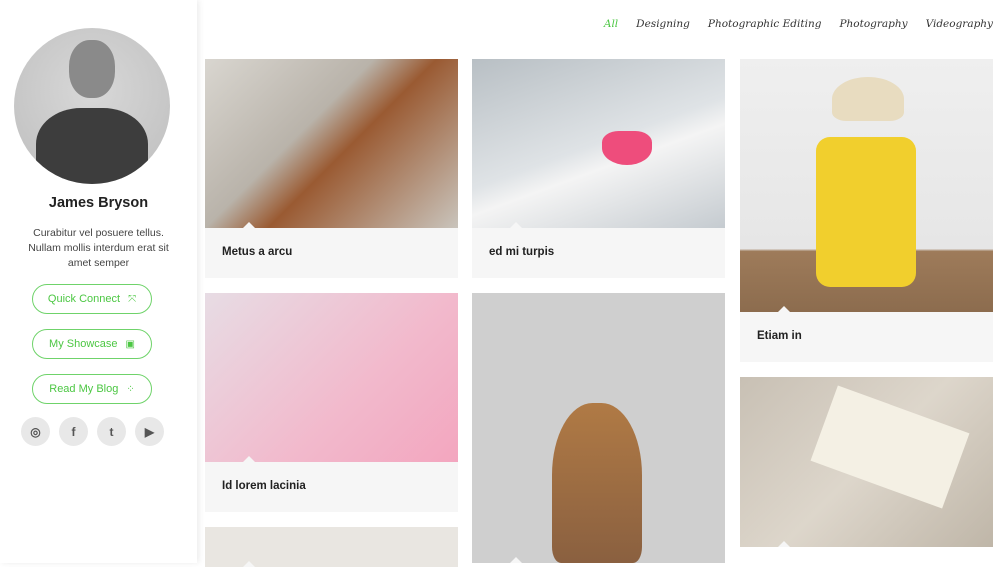 The height and width of the screenshot is (567, 1000). Describe the element at coordinates (130, 344) in the screenshot. I see `image-icon: ▣` at that location.